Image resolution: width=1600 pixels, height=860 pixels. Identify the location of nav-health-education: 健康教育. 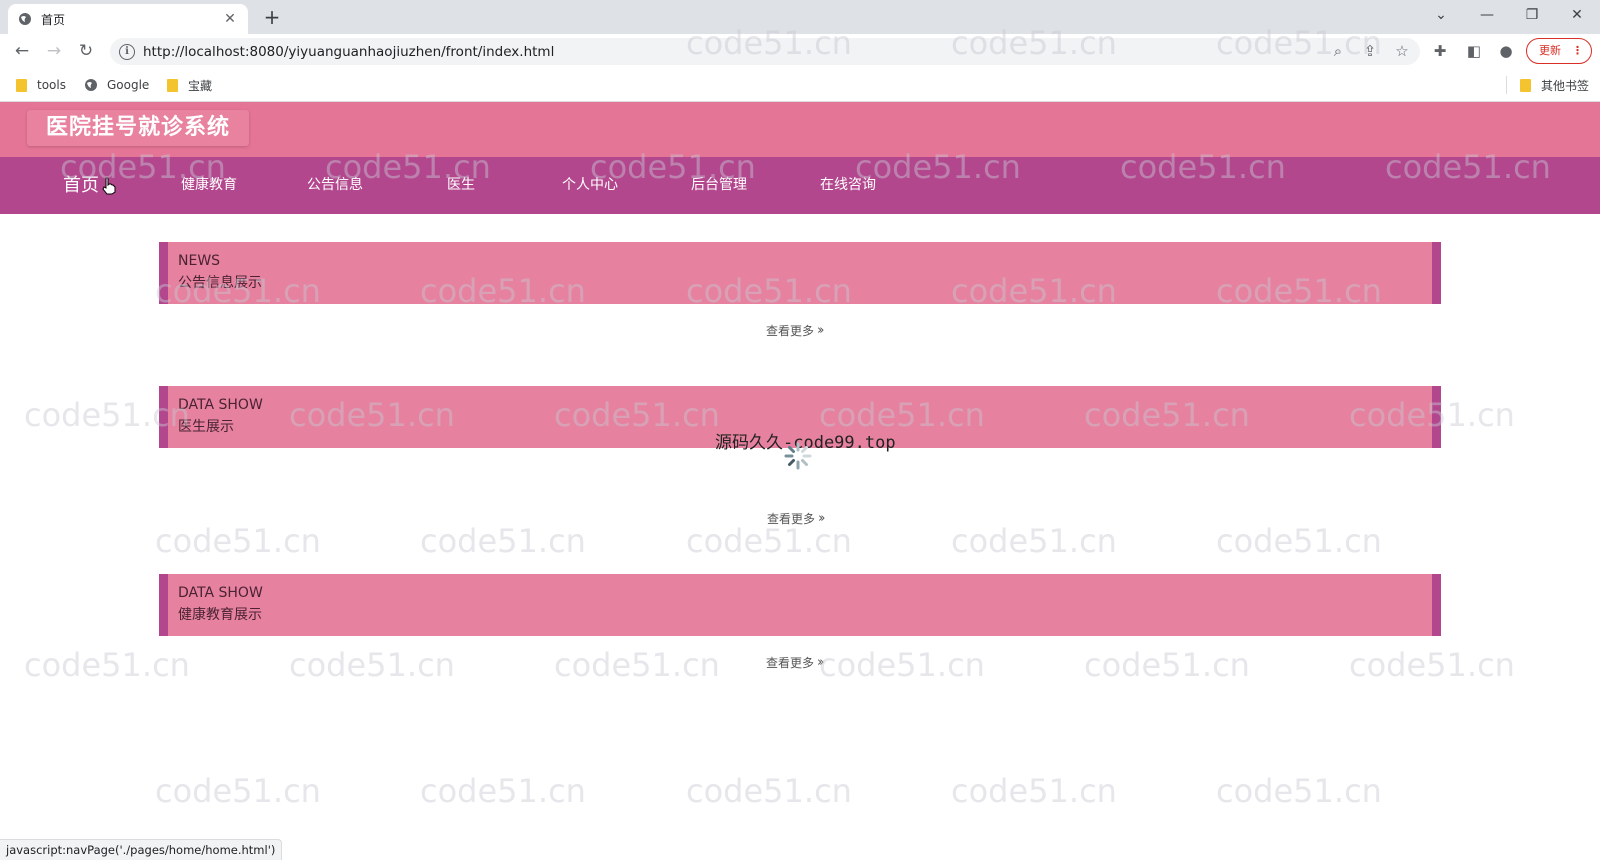
(209, 185).